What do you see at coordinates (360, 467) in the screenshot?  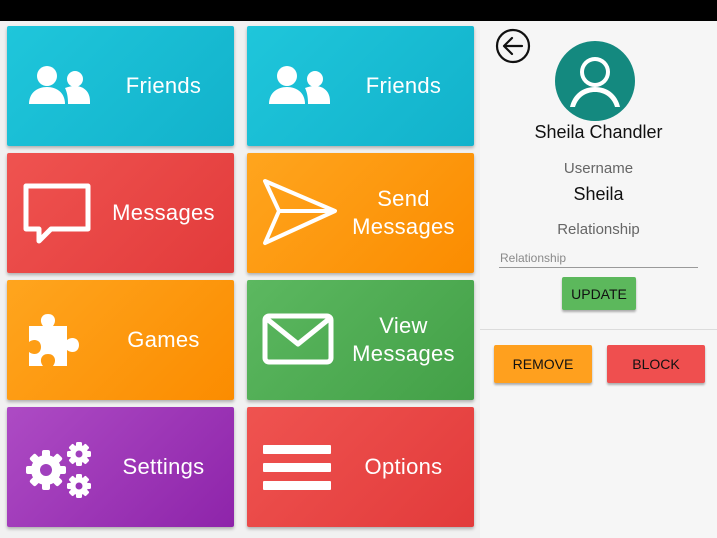 I see `options-tile: Options` at bounding box center [360, 467].